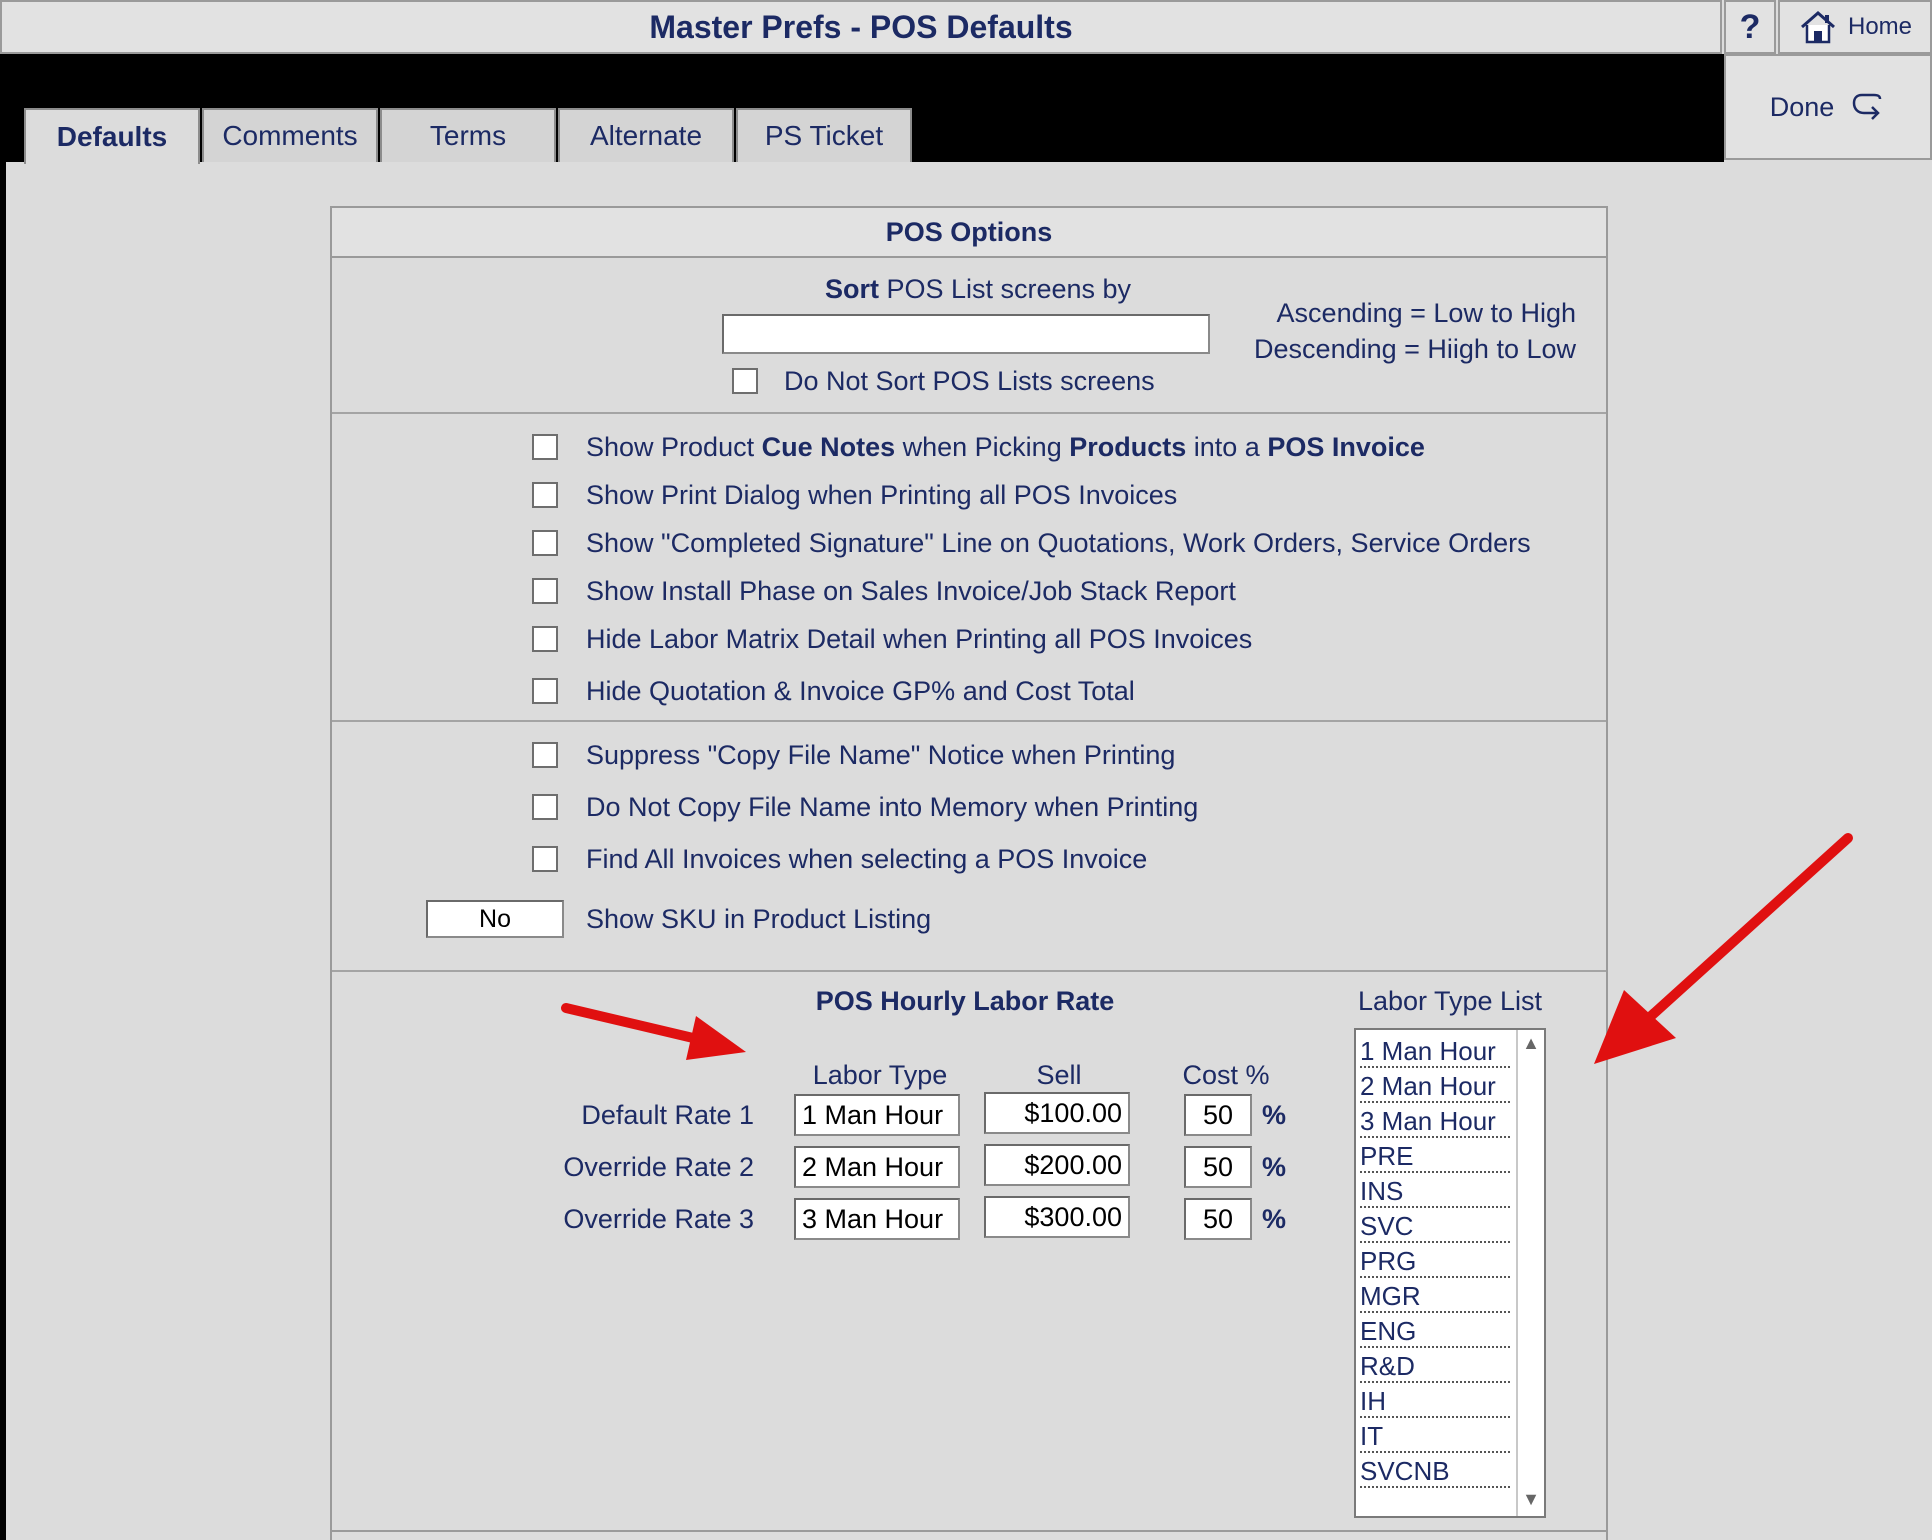 The height and width of the screenshot is (1540, 1932). I want to click on scroll-up-icon: ▲, so click(1531, 1043).